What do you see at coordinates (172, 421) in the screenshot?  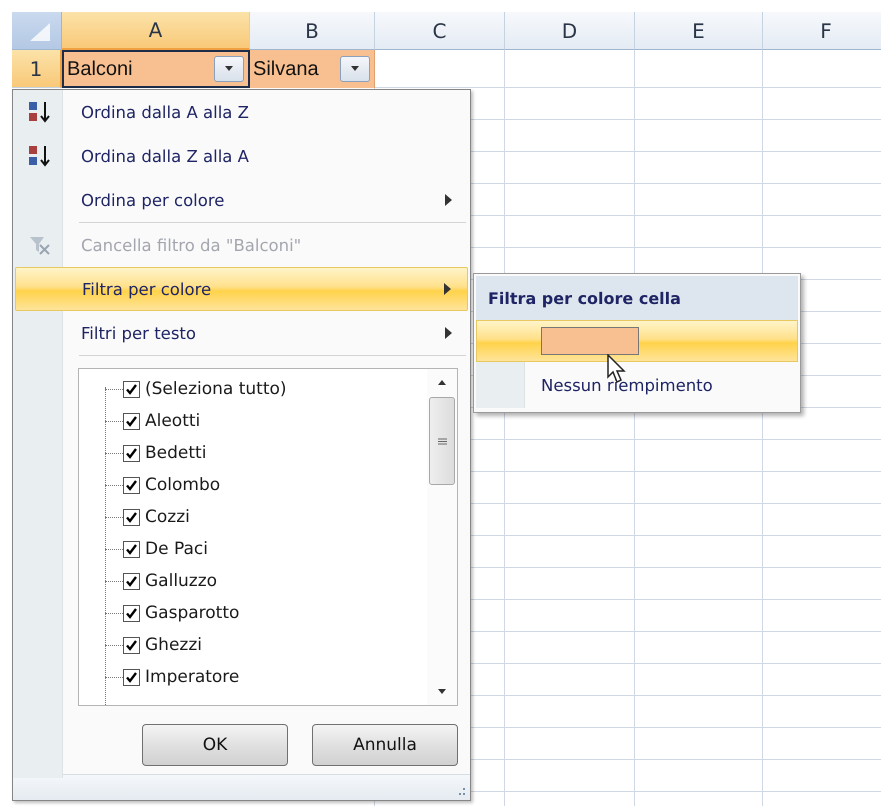 I see `value-label: Aleotti` at bounding box center [172, 421].